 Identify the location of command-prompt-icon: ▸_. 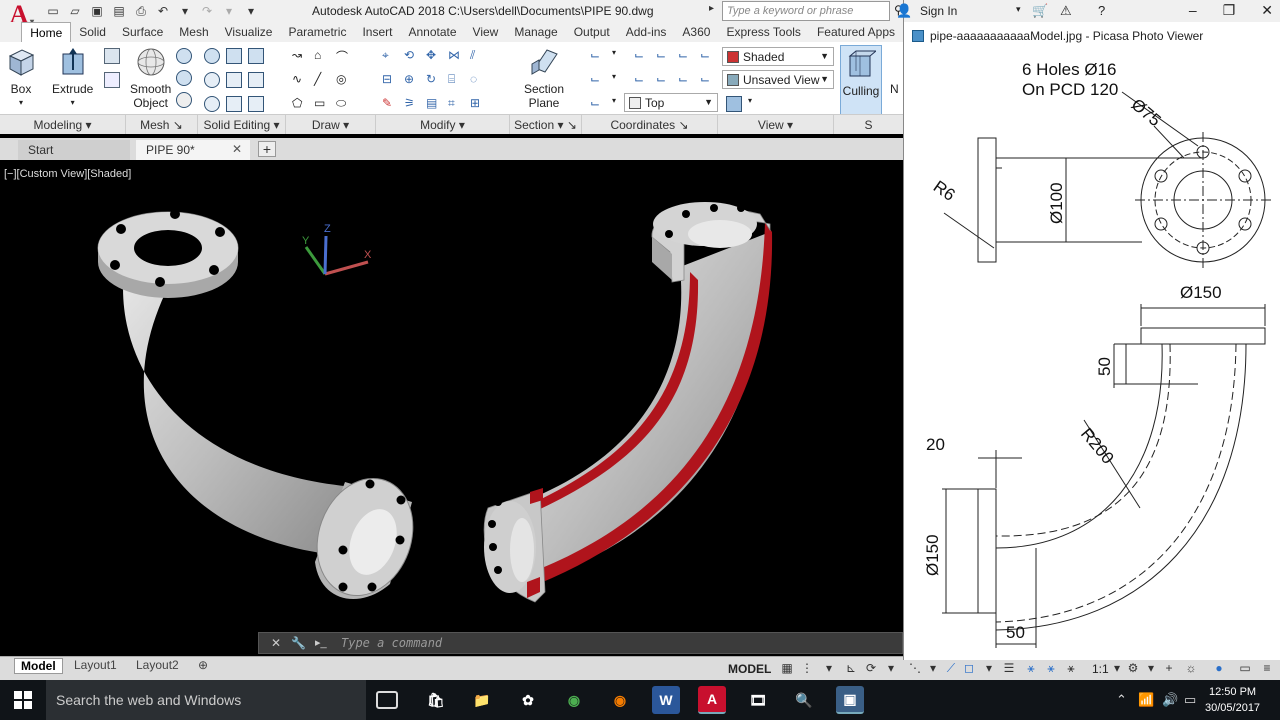
(321, 642).